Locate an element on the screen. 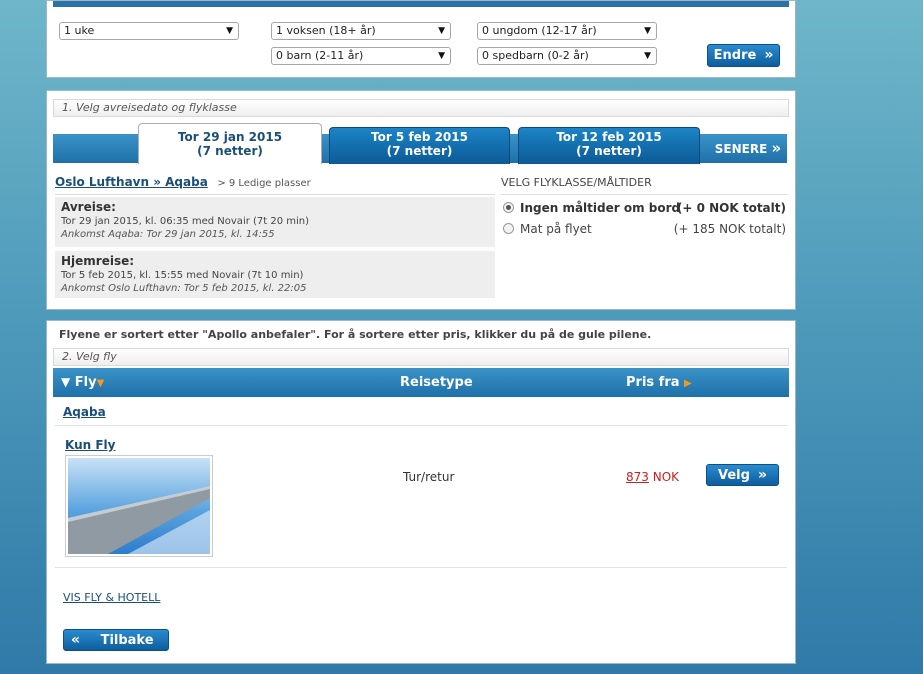 The image size is (923, 674). later-dates-button: SENERE » is located at coordinates (748, 148).